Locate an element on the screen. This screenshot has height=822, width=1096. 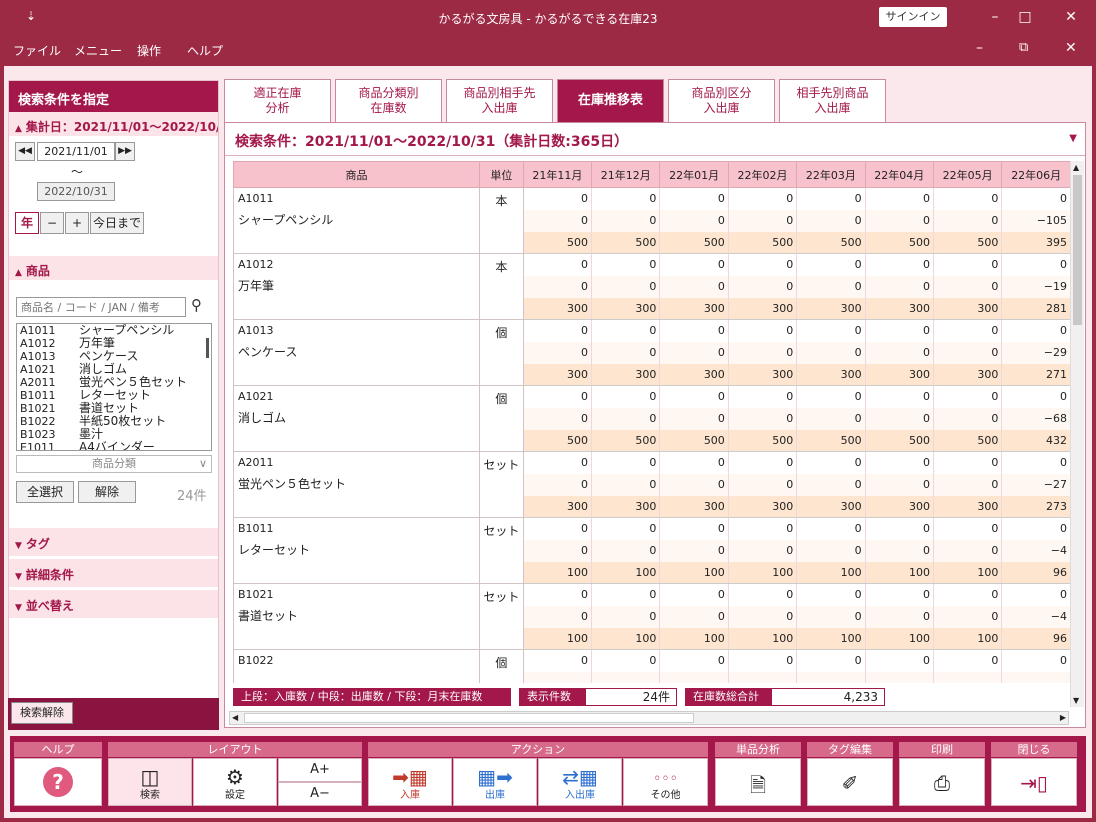
dropdown-icon: ▼ is located at coordinates (1073, 138).